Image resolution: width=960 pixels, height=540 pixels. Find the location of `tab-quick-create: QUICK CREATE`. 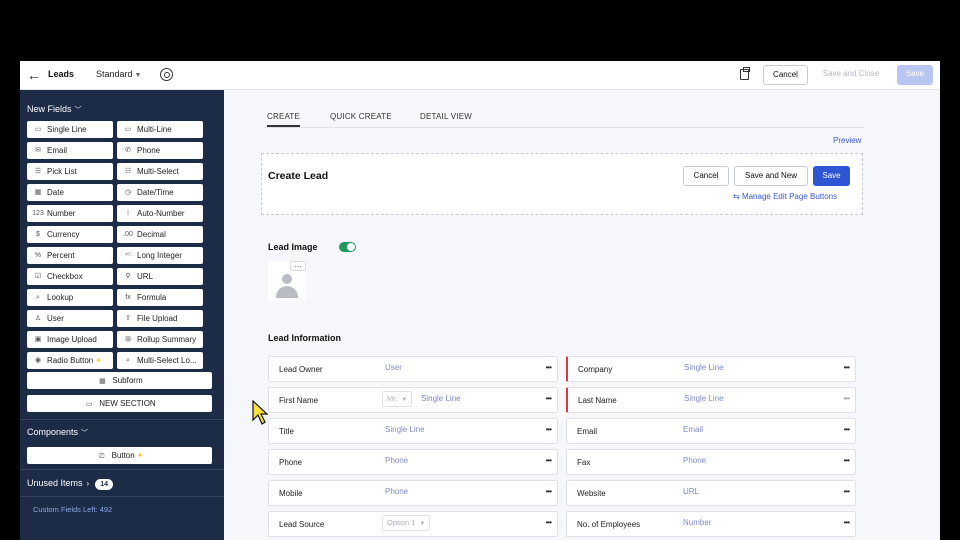

tab-quick-create: QUICK CREATE is located at coordinates (361, 116).